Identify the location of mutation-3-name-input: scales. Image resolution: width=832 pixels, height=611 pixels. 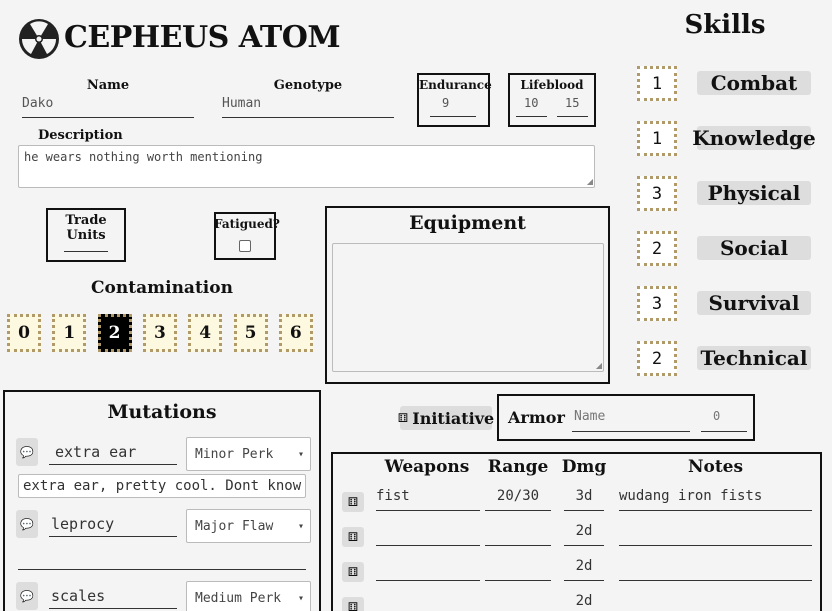
(113, 598).